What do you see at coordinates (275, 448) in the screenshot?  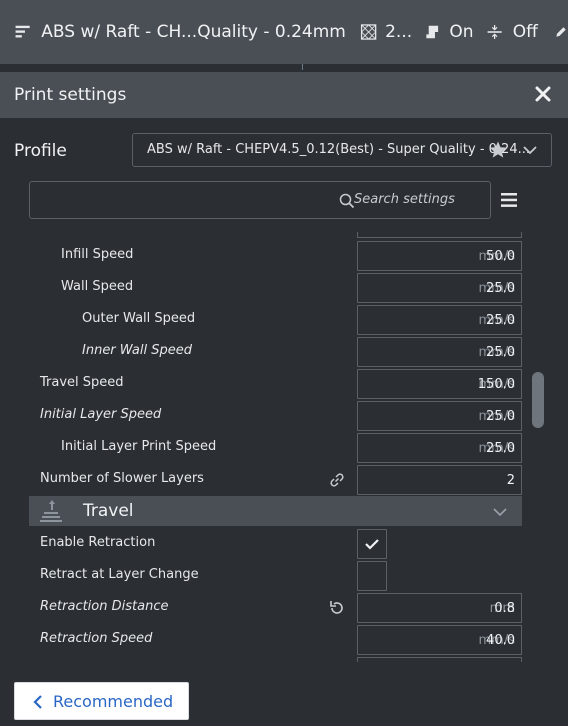 I see `setting-initial-layer-print-speed: Initial Layer Print Speed mm/s 25.0` at bounding box center [275, 448].